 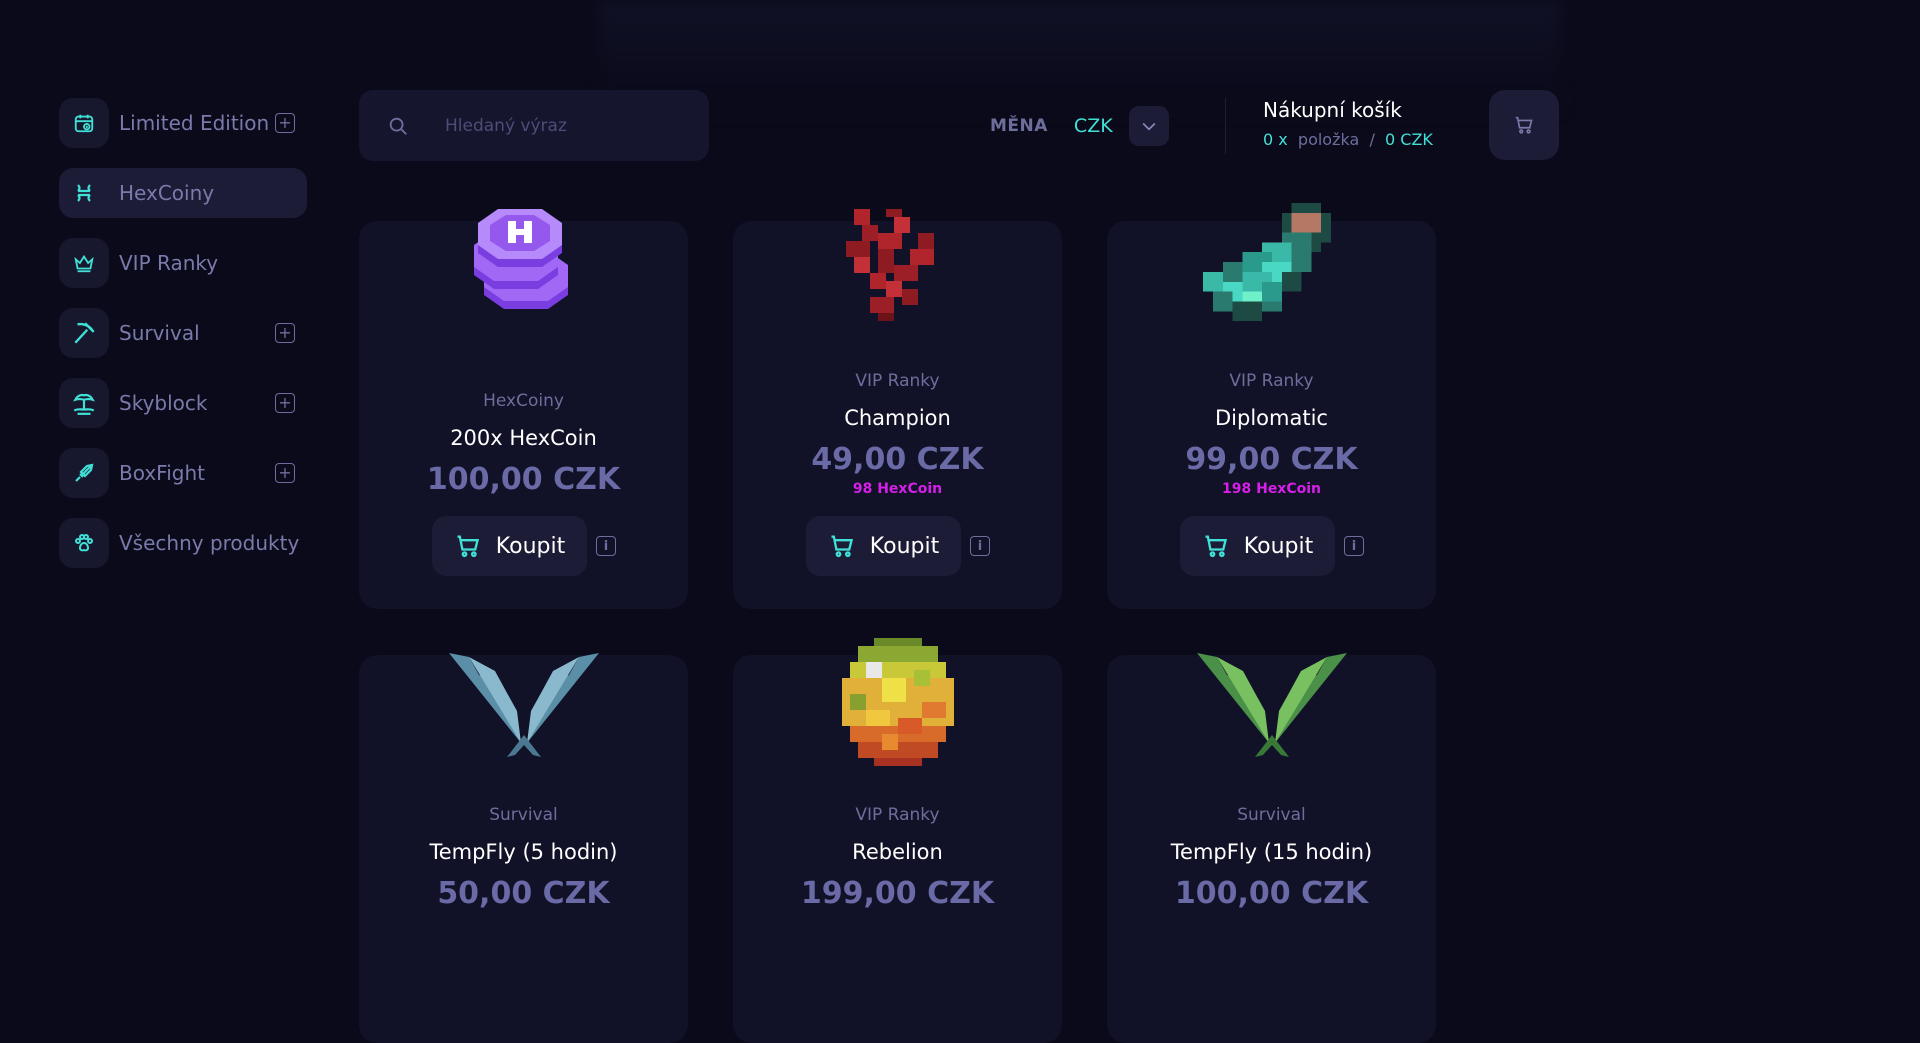 What do you see at coordinates (84, 263) in the screenshot?
I see `crown-icon` at bounding box center [84, 263].